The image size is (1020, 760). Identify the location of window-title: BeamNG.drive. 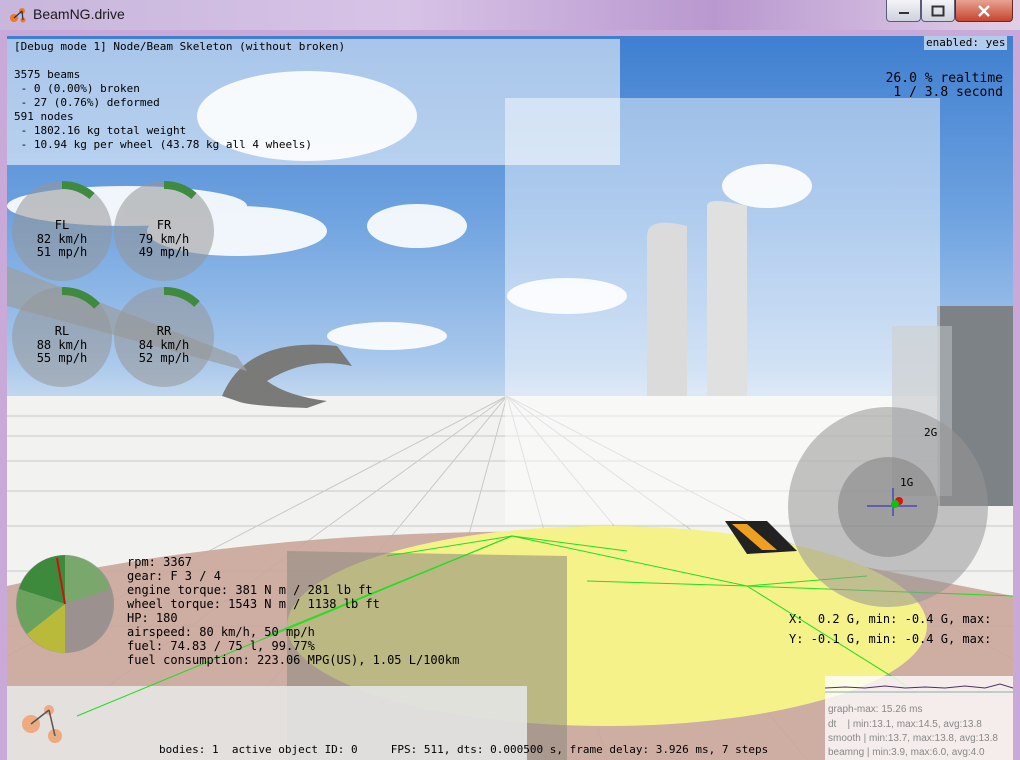
(79, 14).